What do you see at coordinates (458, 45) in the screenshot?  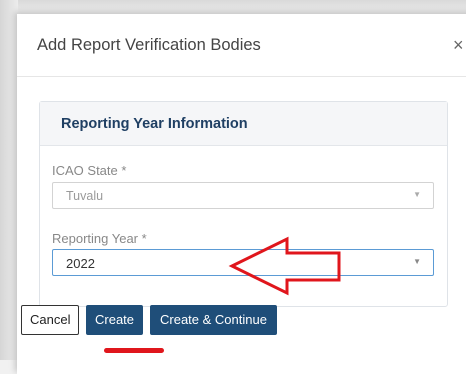 I see `close-icon: ×` at bounding box center [458, 45].